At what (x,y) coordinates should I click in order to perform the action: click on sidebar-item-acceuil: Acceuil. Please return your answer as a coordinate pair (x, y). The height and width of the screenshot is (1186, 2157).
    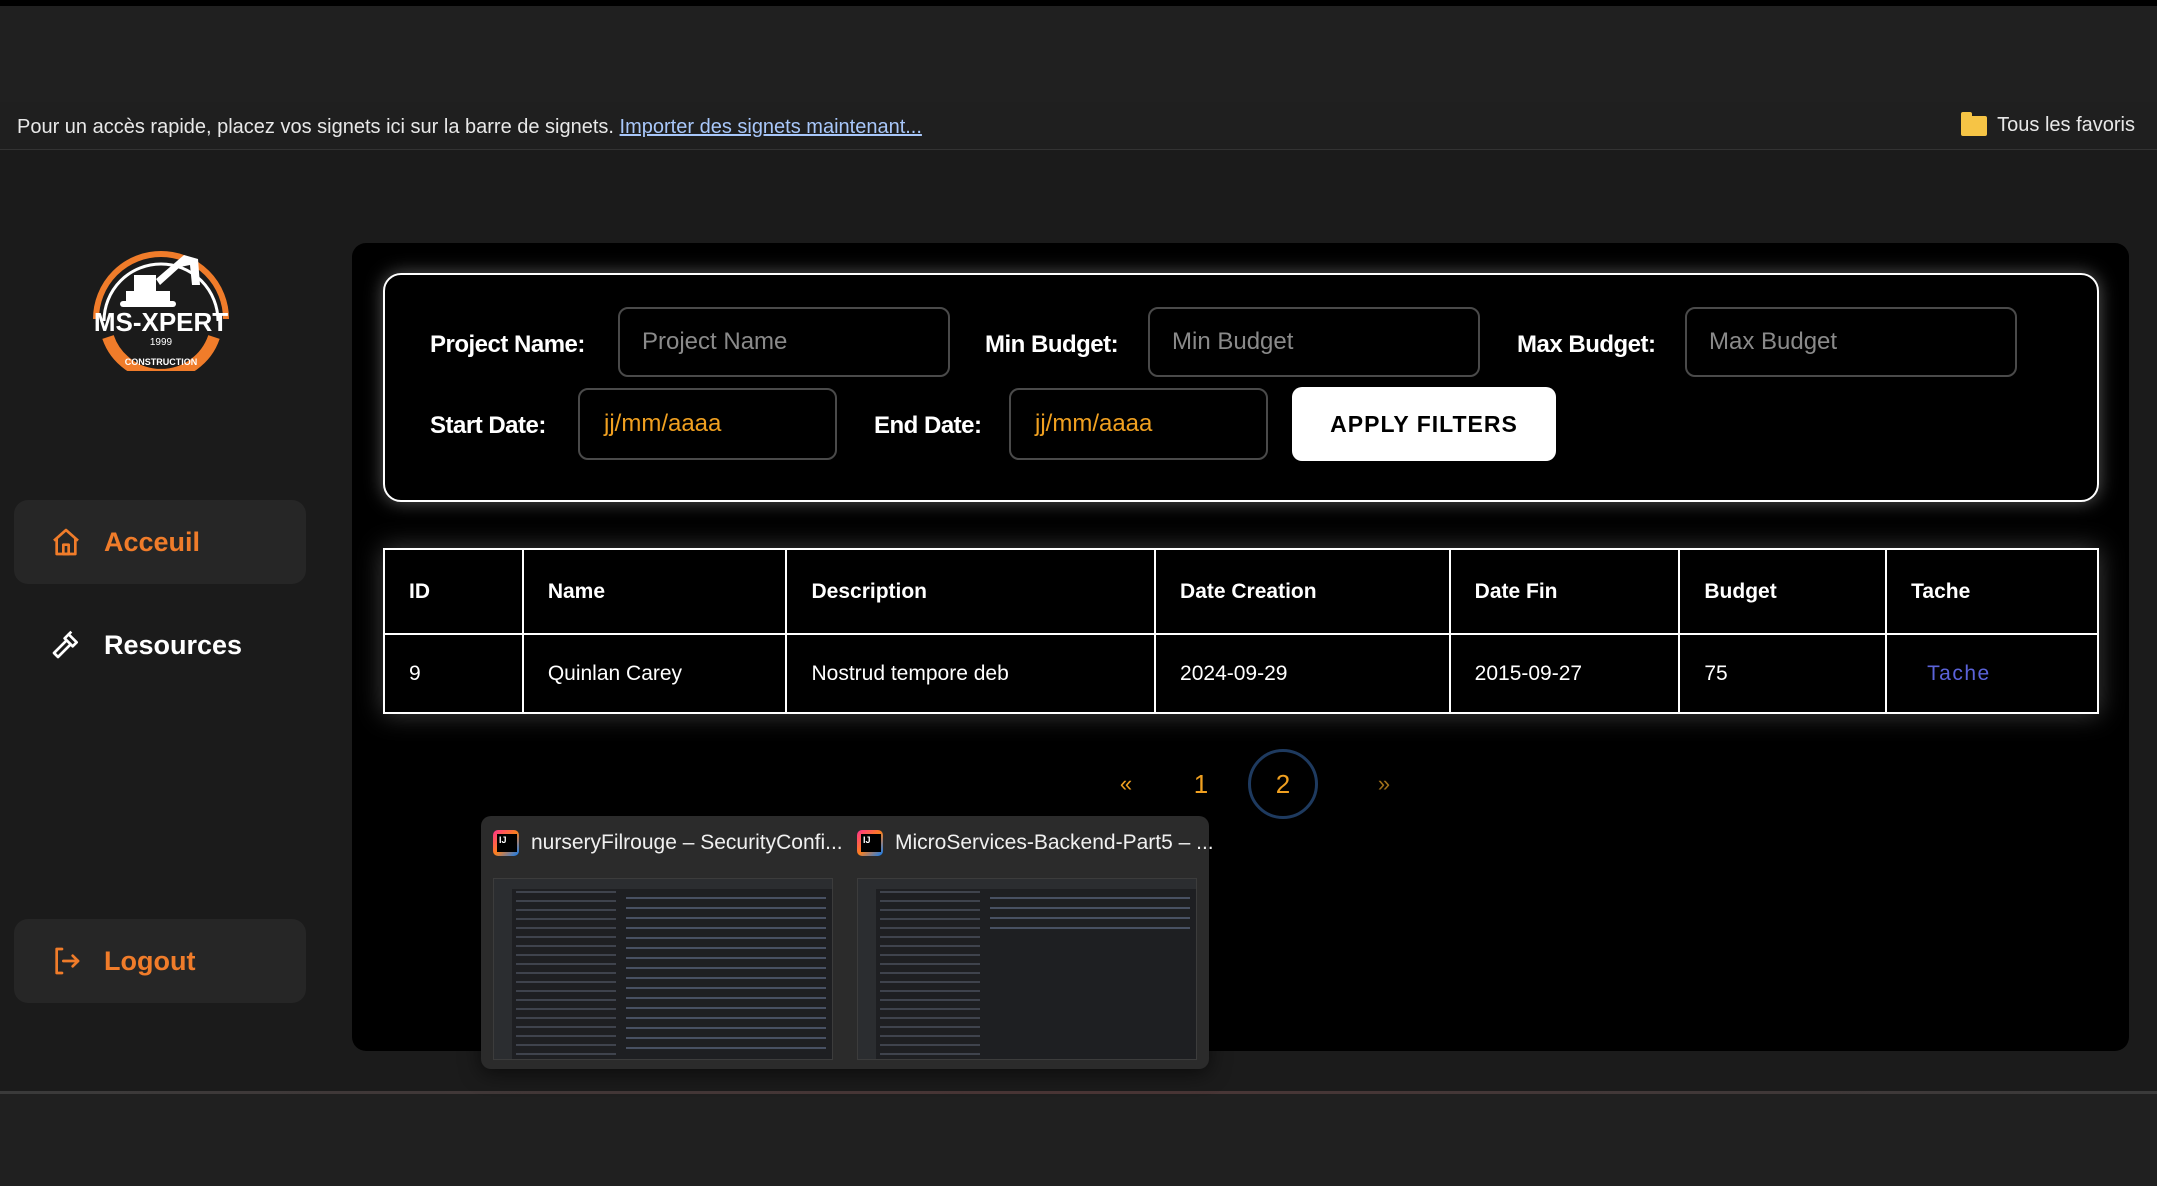
    Looking at the image, I should click on (160, 542).